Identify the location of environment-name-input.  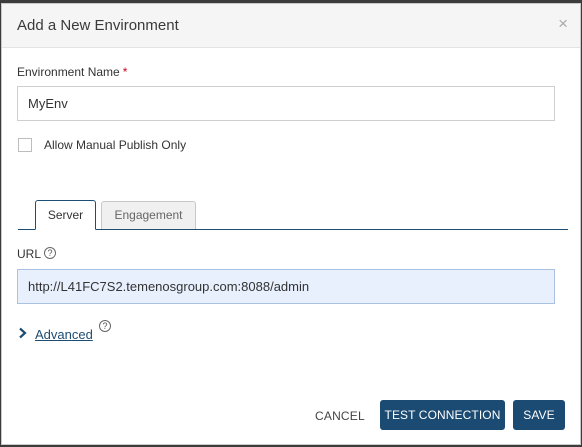
(286, 103).